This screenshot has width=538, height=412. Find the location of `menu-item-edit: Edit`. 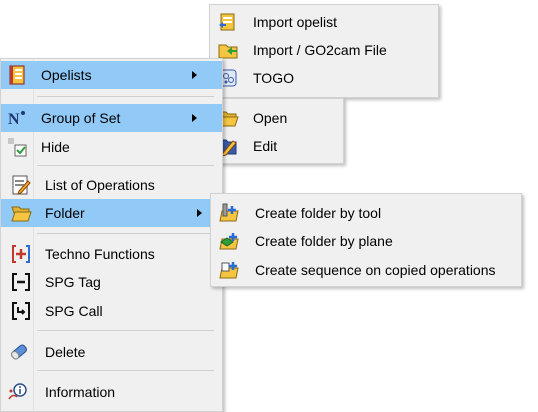

menu-item-edit: Edit is located at coordinates (276, 146).